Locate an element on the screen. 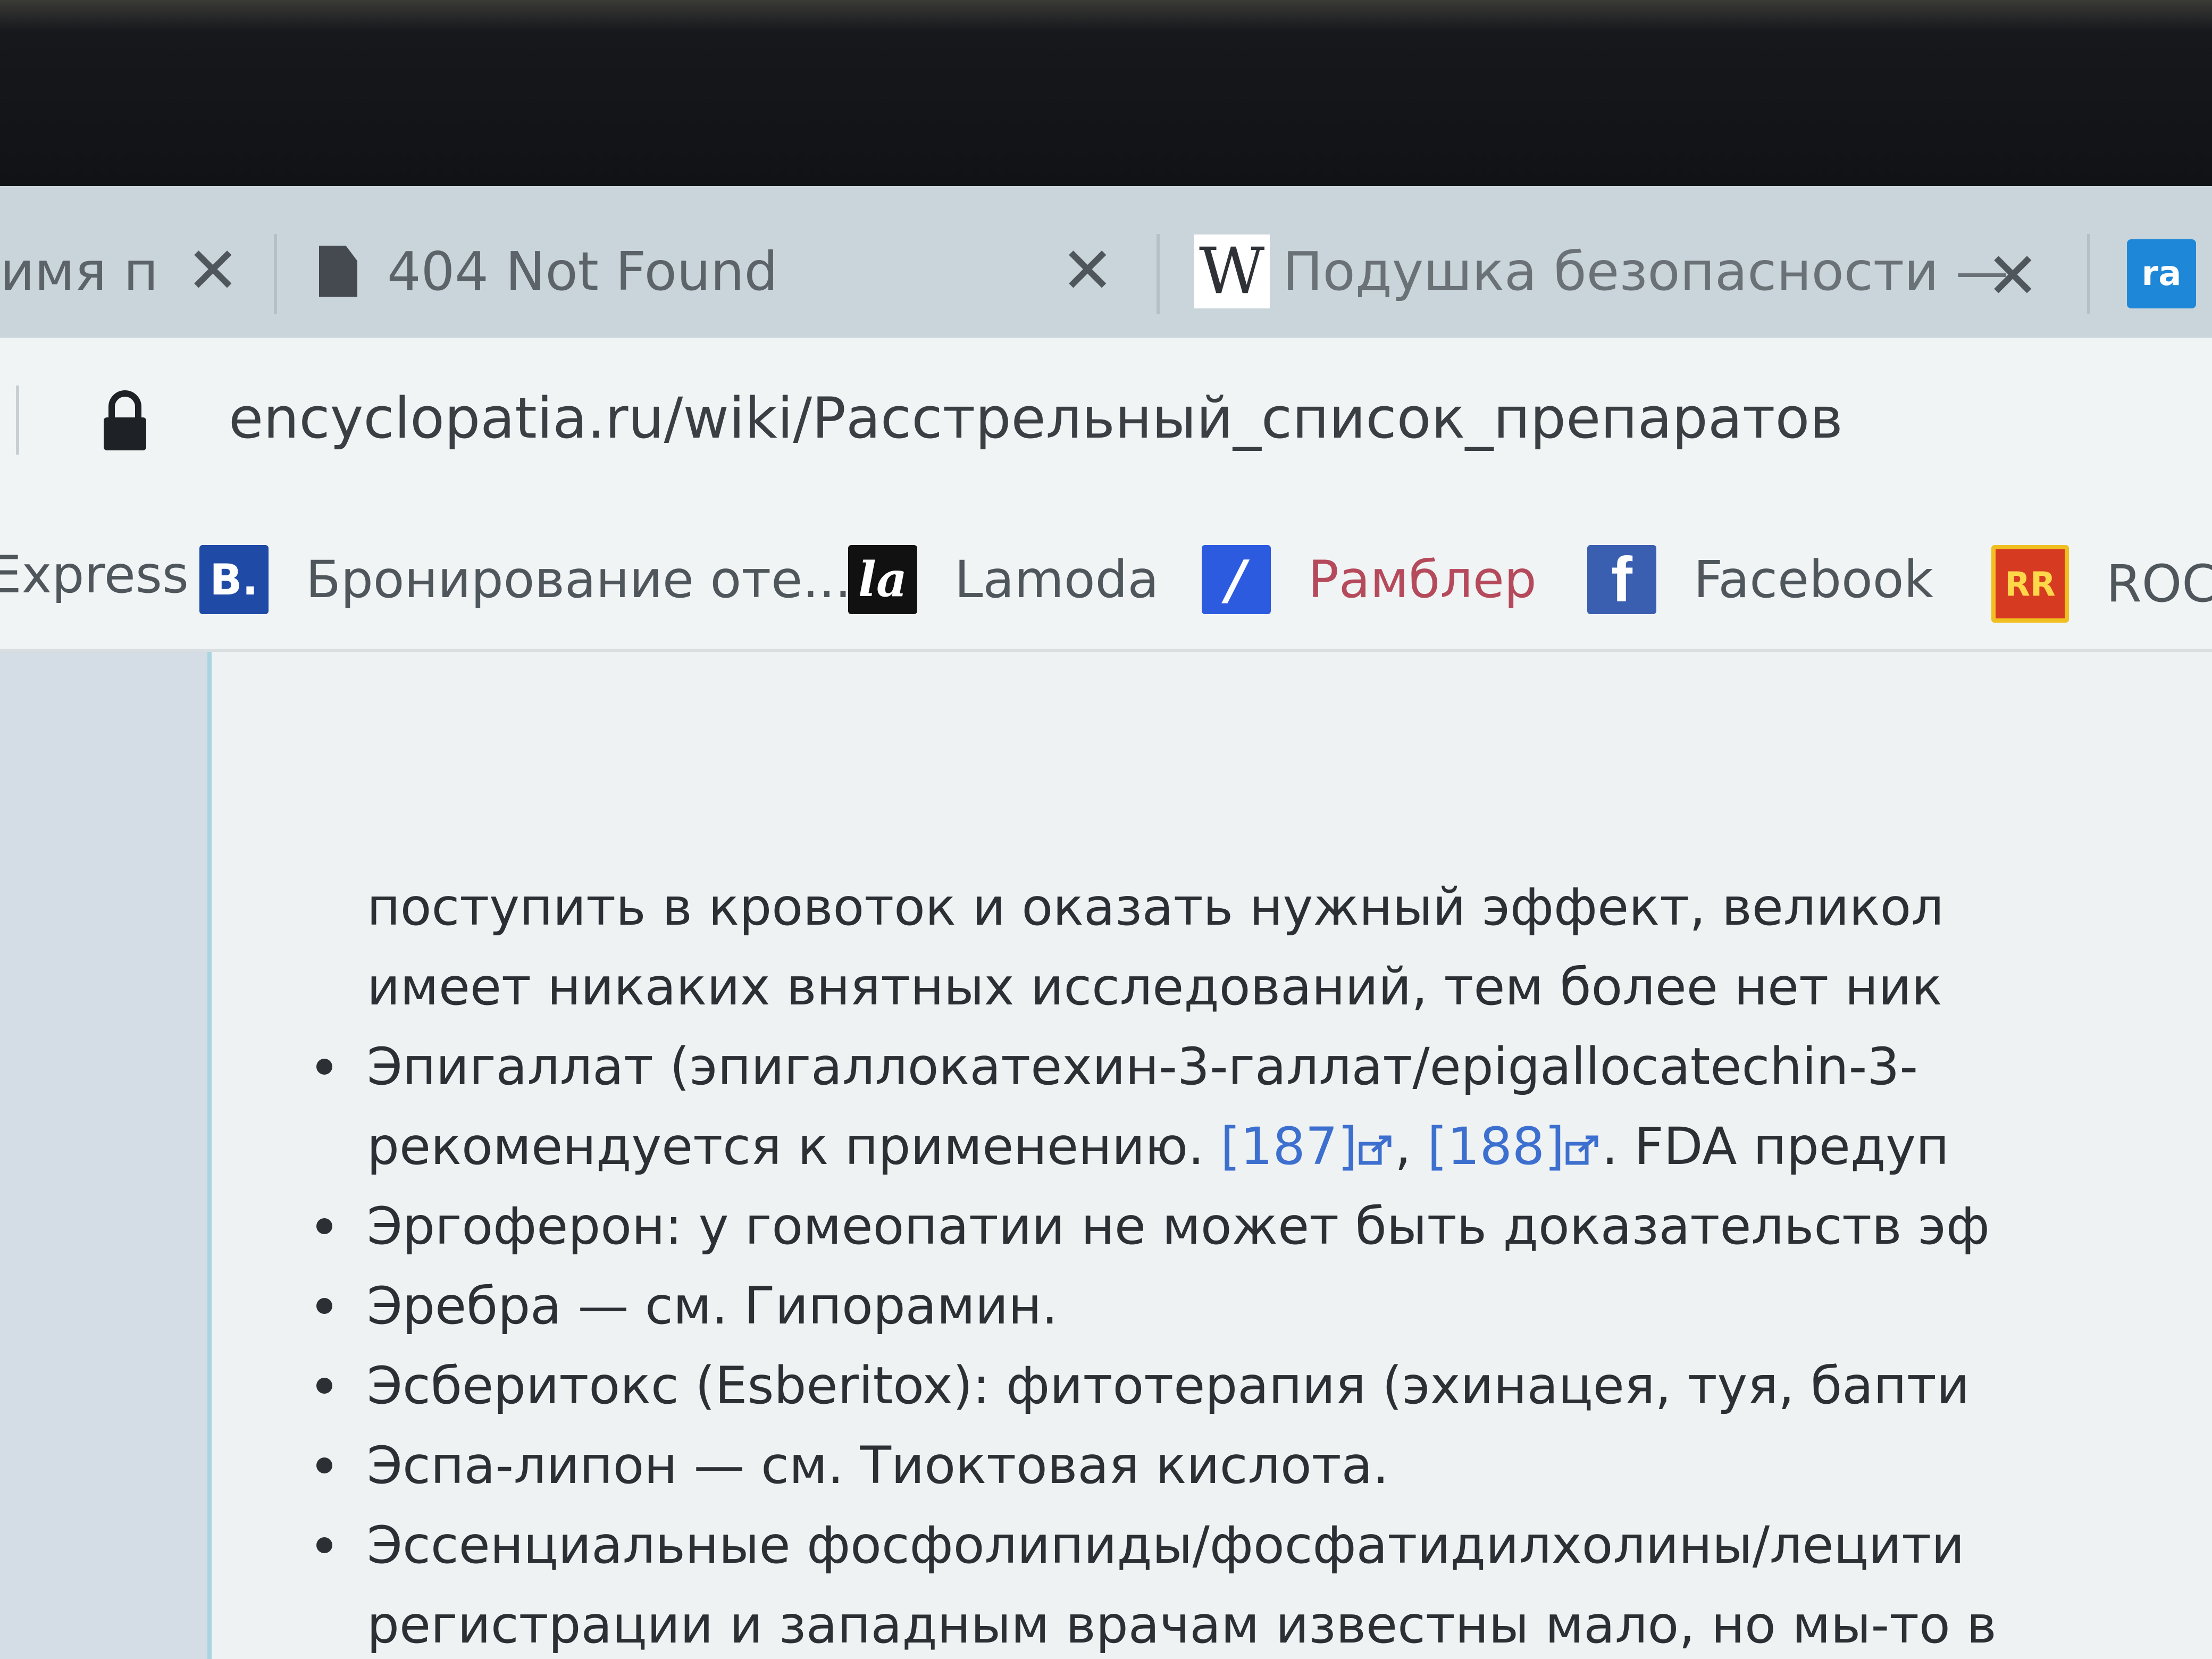 This screenshot has height=1659, width=2212. reference-link-187: [187] is located at coordinates (1289, 1146).